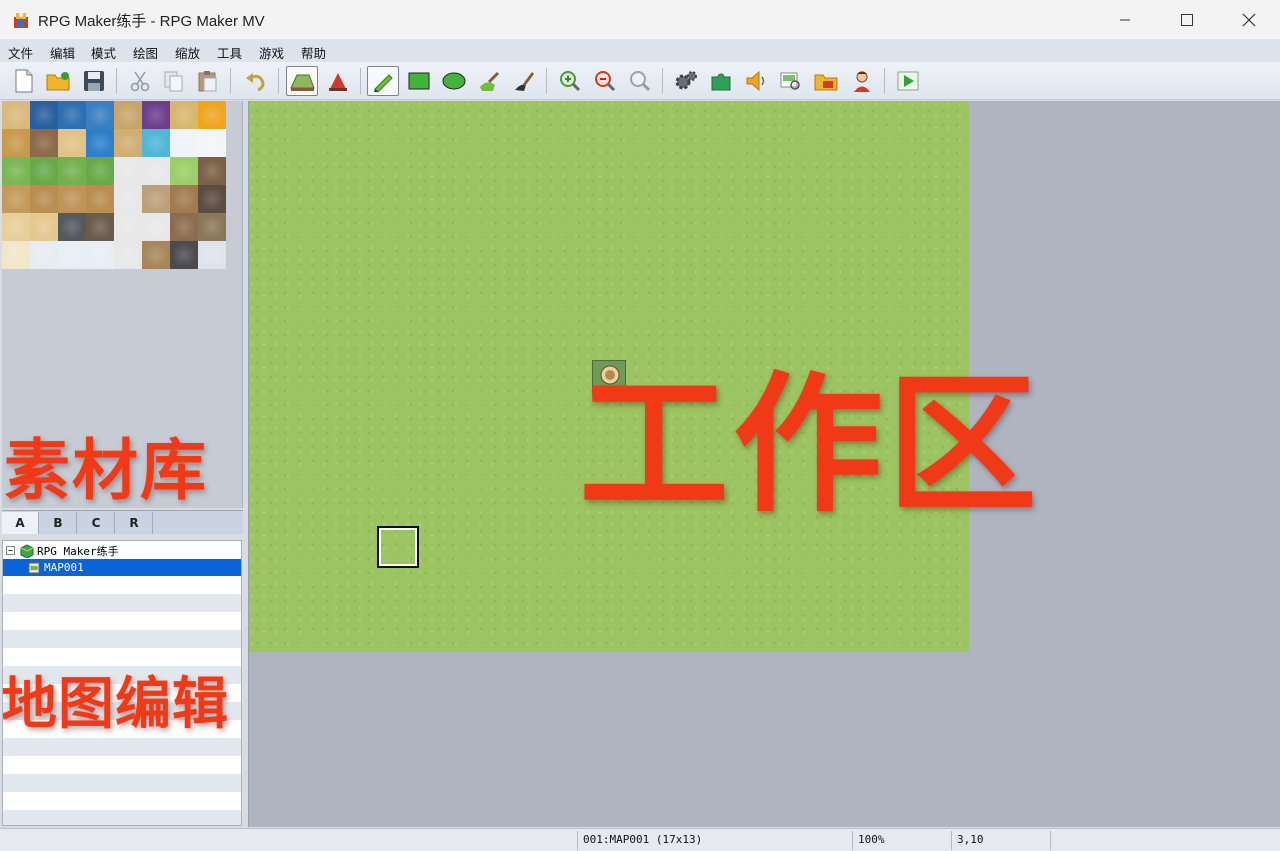  I want to click on minimize-button, so click(1125, 20).